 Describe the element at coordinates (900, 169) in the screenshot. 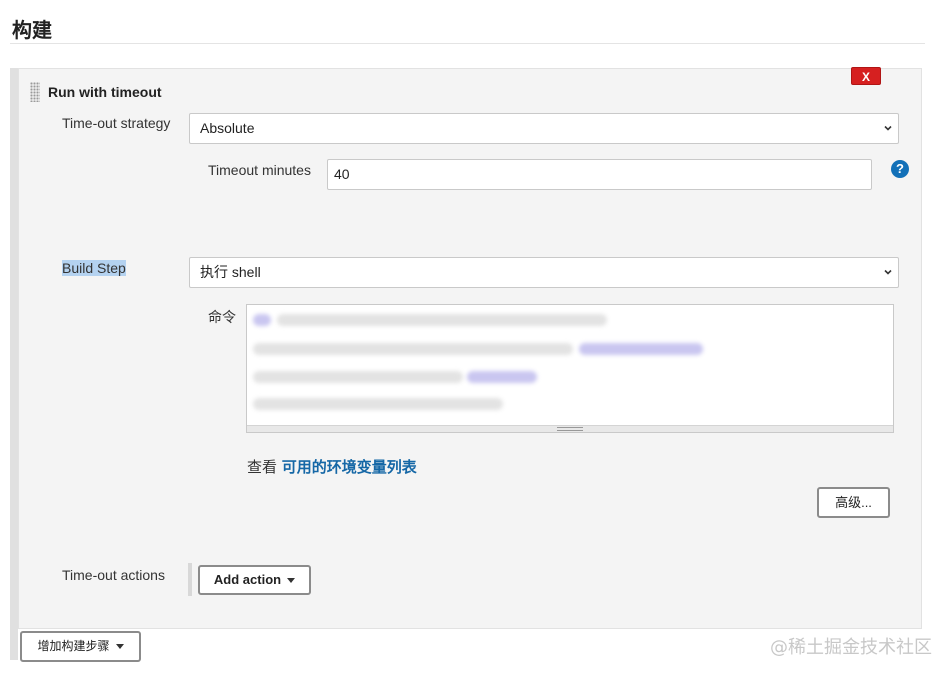

I see `help-icon: ?` at that location.